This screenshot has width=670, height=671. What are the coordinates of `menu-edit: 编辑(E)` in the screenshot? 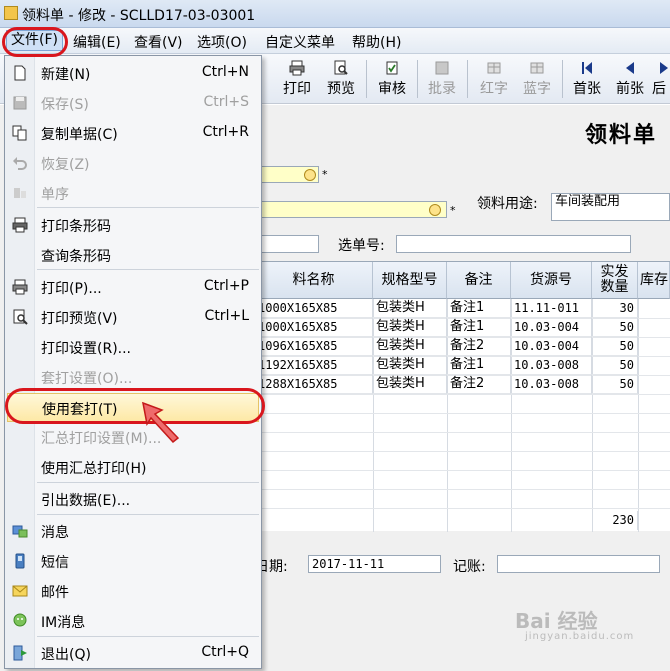 It's located at (97, 42).